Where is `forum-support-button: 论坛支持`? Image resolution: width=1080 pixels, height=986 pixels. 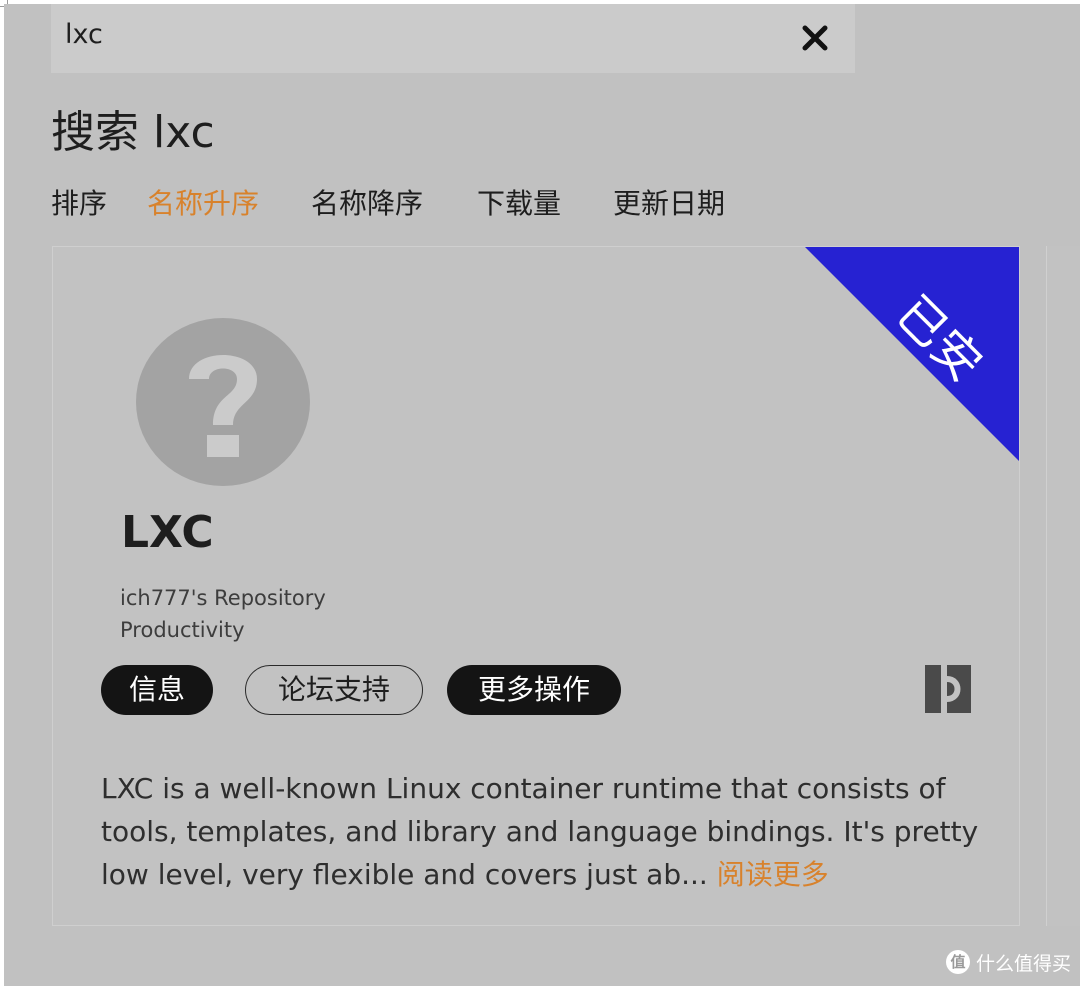 forum-support-button: 论坛支持 is located at coordinates (334, 690).